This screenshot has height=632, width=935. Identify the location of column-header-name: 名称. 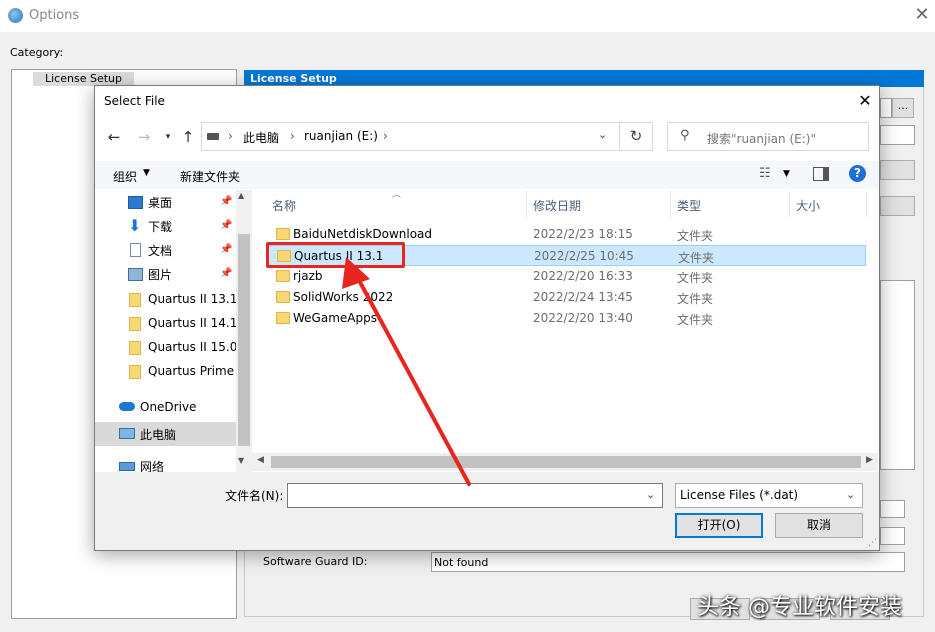
(284, 205).